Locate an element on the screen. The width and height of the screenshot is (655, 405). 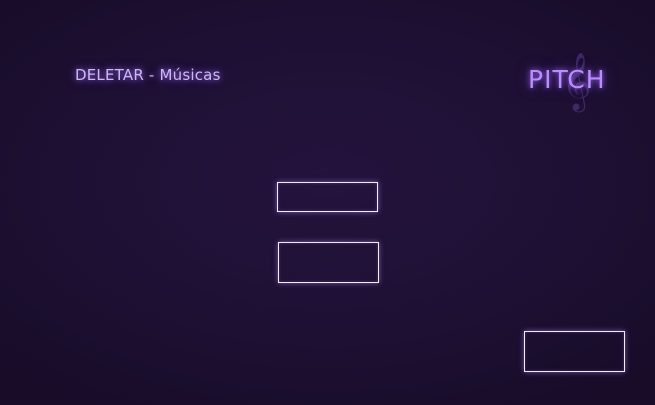
logo-text: PITCH is located at coordinates (567, 79).